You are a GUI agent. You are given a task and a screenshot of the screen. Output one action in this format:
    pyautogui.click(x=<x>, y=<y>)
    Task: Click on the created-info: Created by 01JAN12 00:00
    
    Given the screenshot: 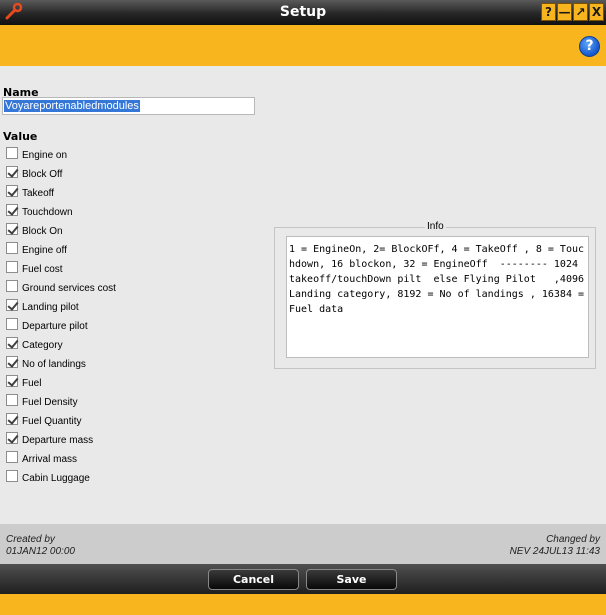 What is the action you would take?
    pyautogui.click(x=40, y=546)
    